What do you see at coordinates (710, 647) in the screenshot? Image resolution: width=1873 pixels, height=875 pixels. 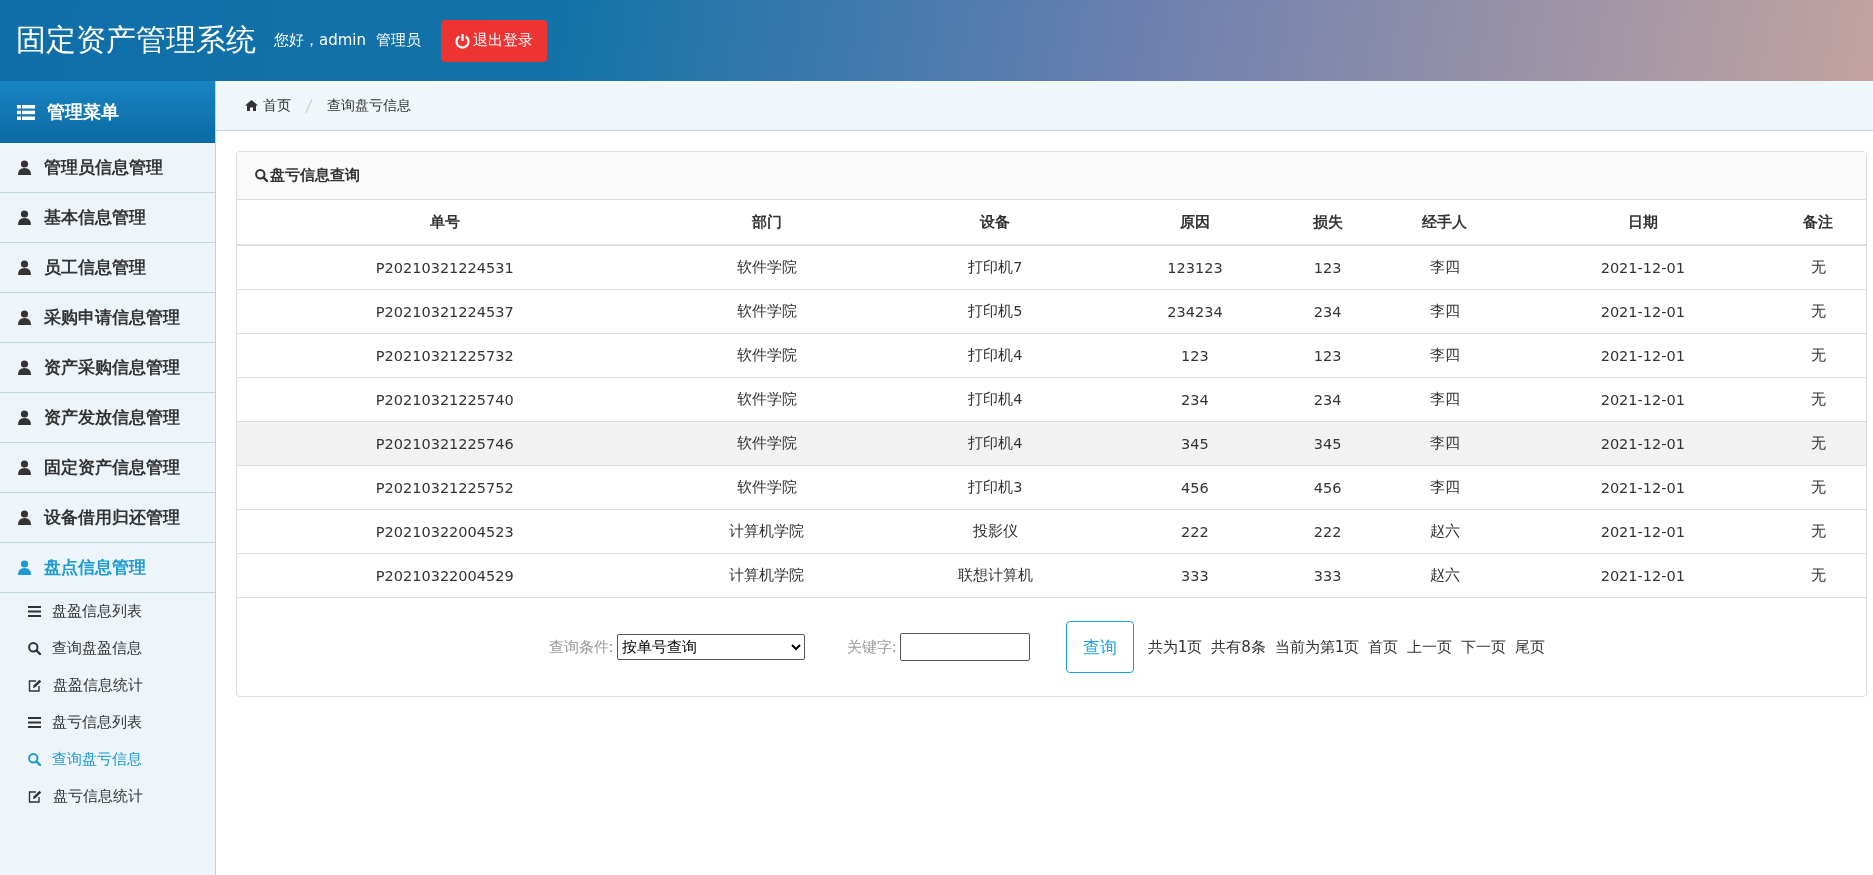 I see `condition-dropdown: 按单号查询` at bounding box center [710, 647].